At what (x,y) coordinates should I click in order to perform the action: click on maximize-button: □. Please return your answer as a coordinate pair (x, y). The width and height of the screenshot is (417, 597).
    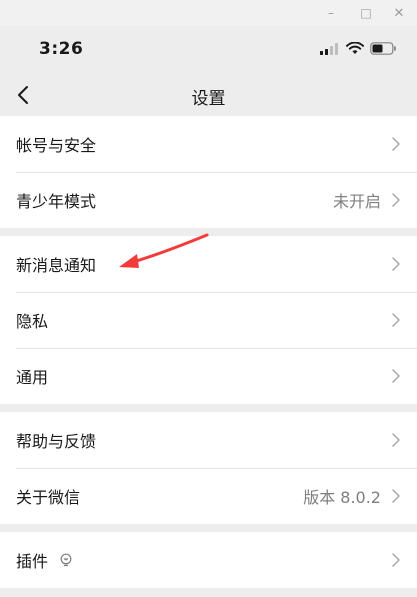
    Looking at the image, I should click on (366, 13).